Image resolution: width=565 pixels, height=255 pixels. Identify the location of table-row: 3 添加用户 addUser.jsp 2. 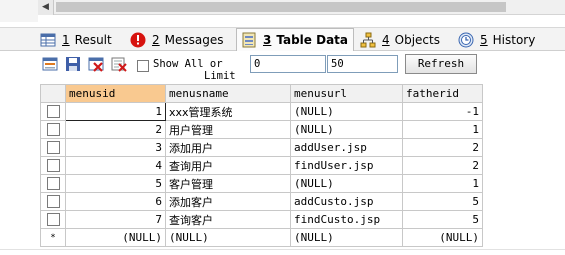
(261, 147).